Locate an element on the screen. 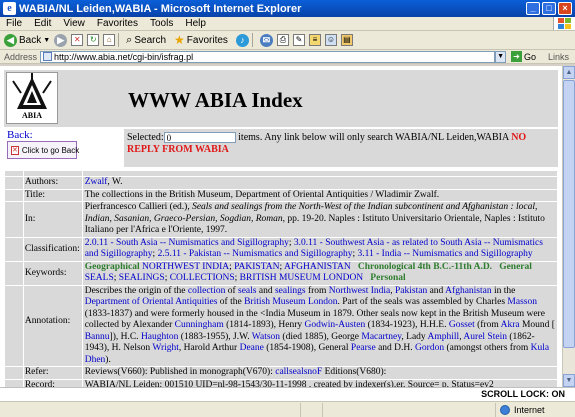 This screenshot has height=417, width=575. search-button: ⌕ Search is located at coordinates (146, 40).